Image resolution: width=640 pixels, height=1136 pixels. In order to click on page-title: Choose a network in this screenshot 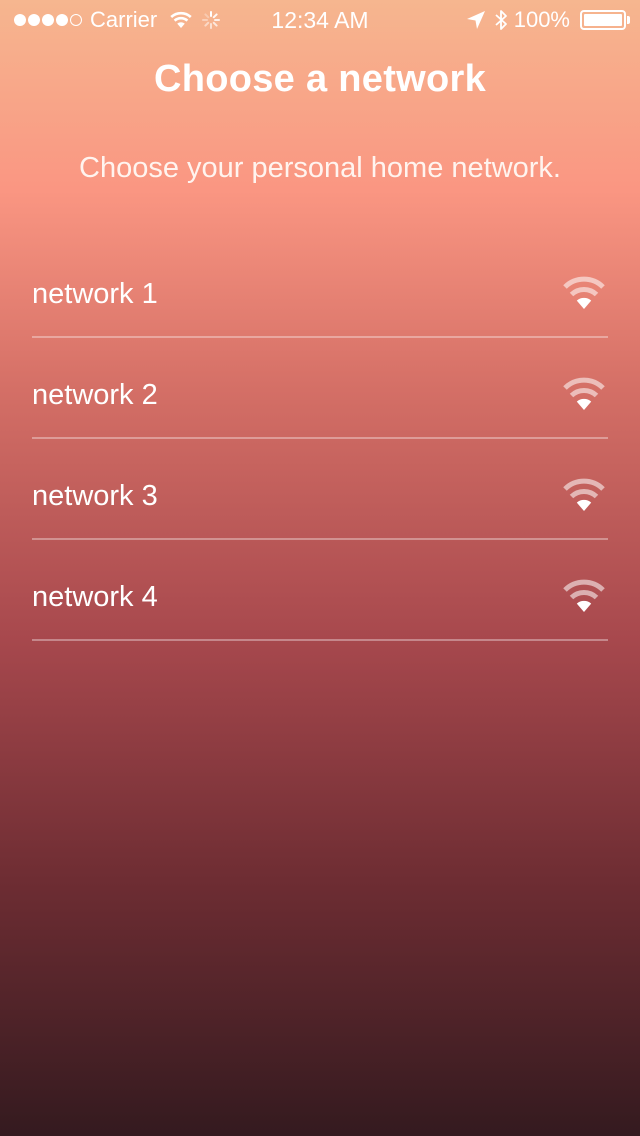, I will do `click(320, 79)`.